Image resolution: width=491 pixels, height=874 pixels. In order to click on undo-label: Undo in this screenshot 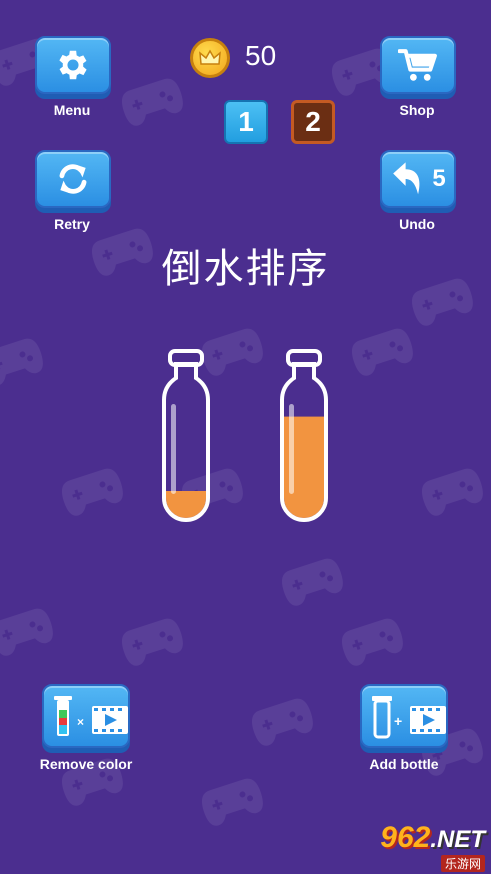, I will do `click(417, 224)`.